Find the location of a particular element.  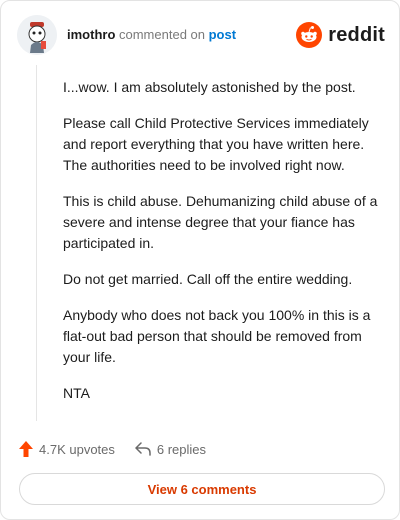

username-link: imothro is located at coordinates (91, 34).